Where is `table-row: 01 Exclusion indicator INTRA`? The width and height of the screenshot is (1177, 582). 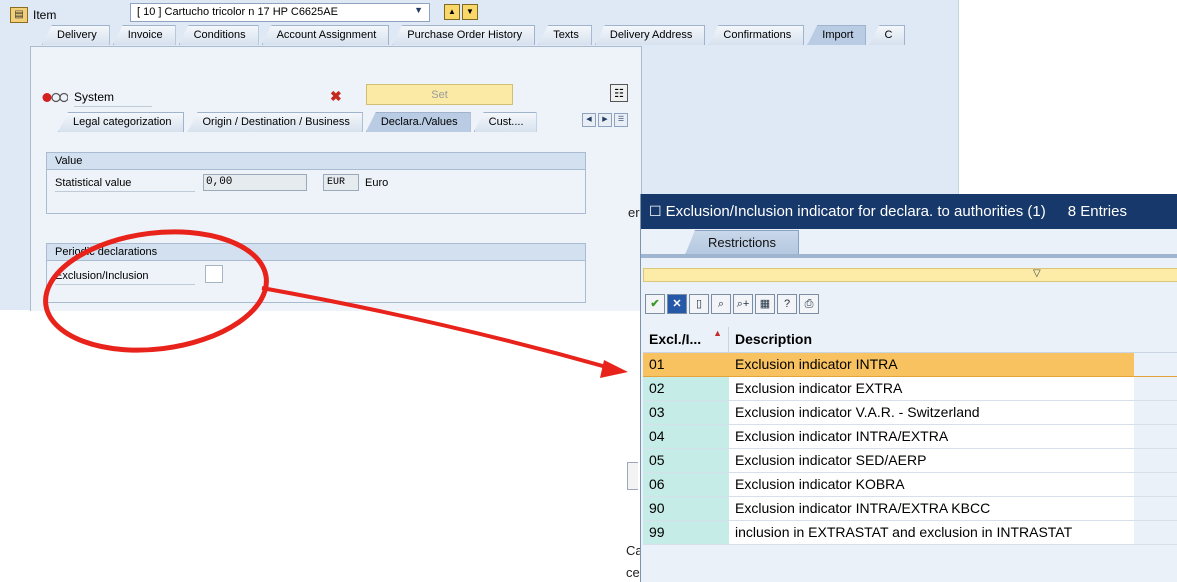 table-row: 01 Exclusion indicator INTRA is located at coordinates (910, 365).